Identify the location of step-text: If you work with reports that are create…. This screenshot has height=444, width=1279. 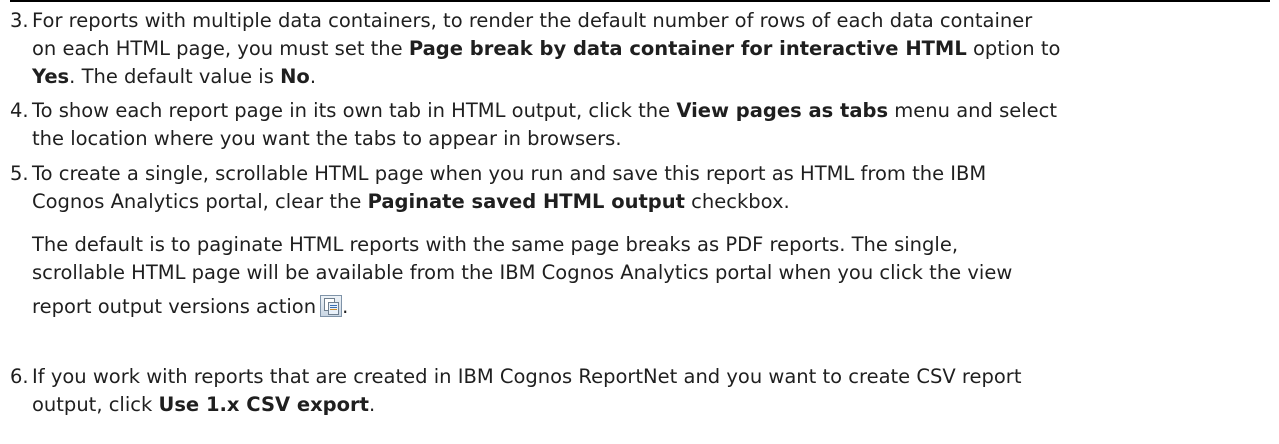
(651, 391).